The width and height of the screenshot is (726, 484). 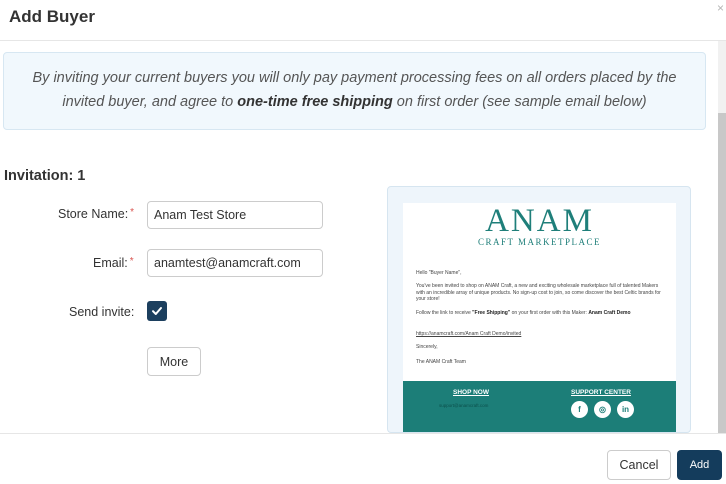 What do you see at coordinates (235, 263) in the screenshot?
I see `email-input` at bounding box center [235, 263].